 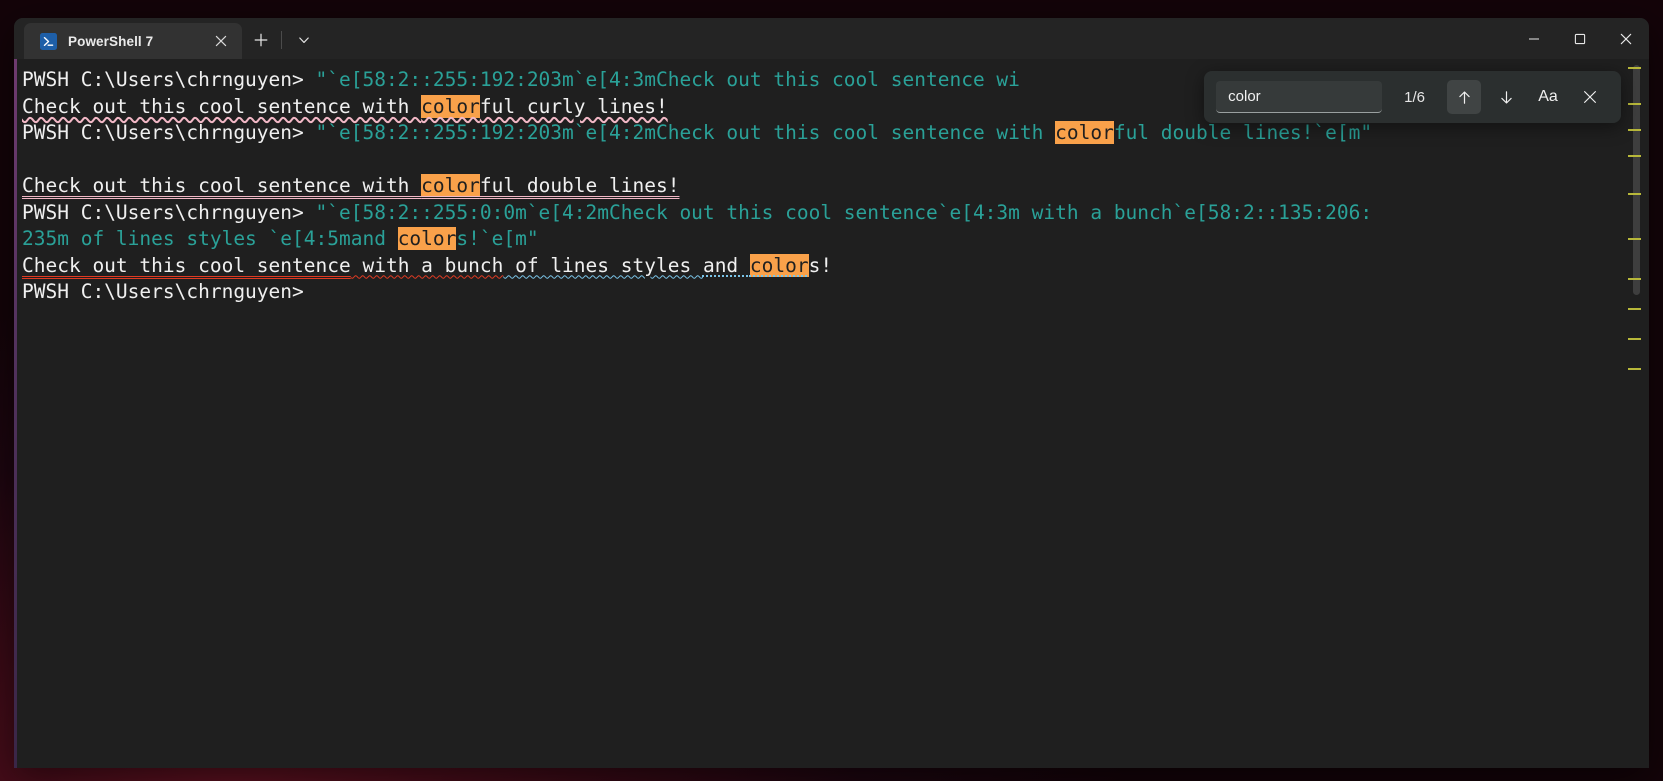 What do you see at coordinates (1626, 38) in the screenshot?
I see `close-window-button` at bounding box center [1626, 38].